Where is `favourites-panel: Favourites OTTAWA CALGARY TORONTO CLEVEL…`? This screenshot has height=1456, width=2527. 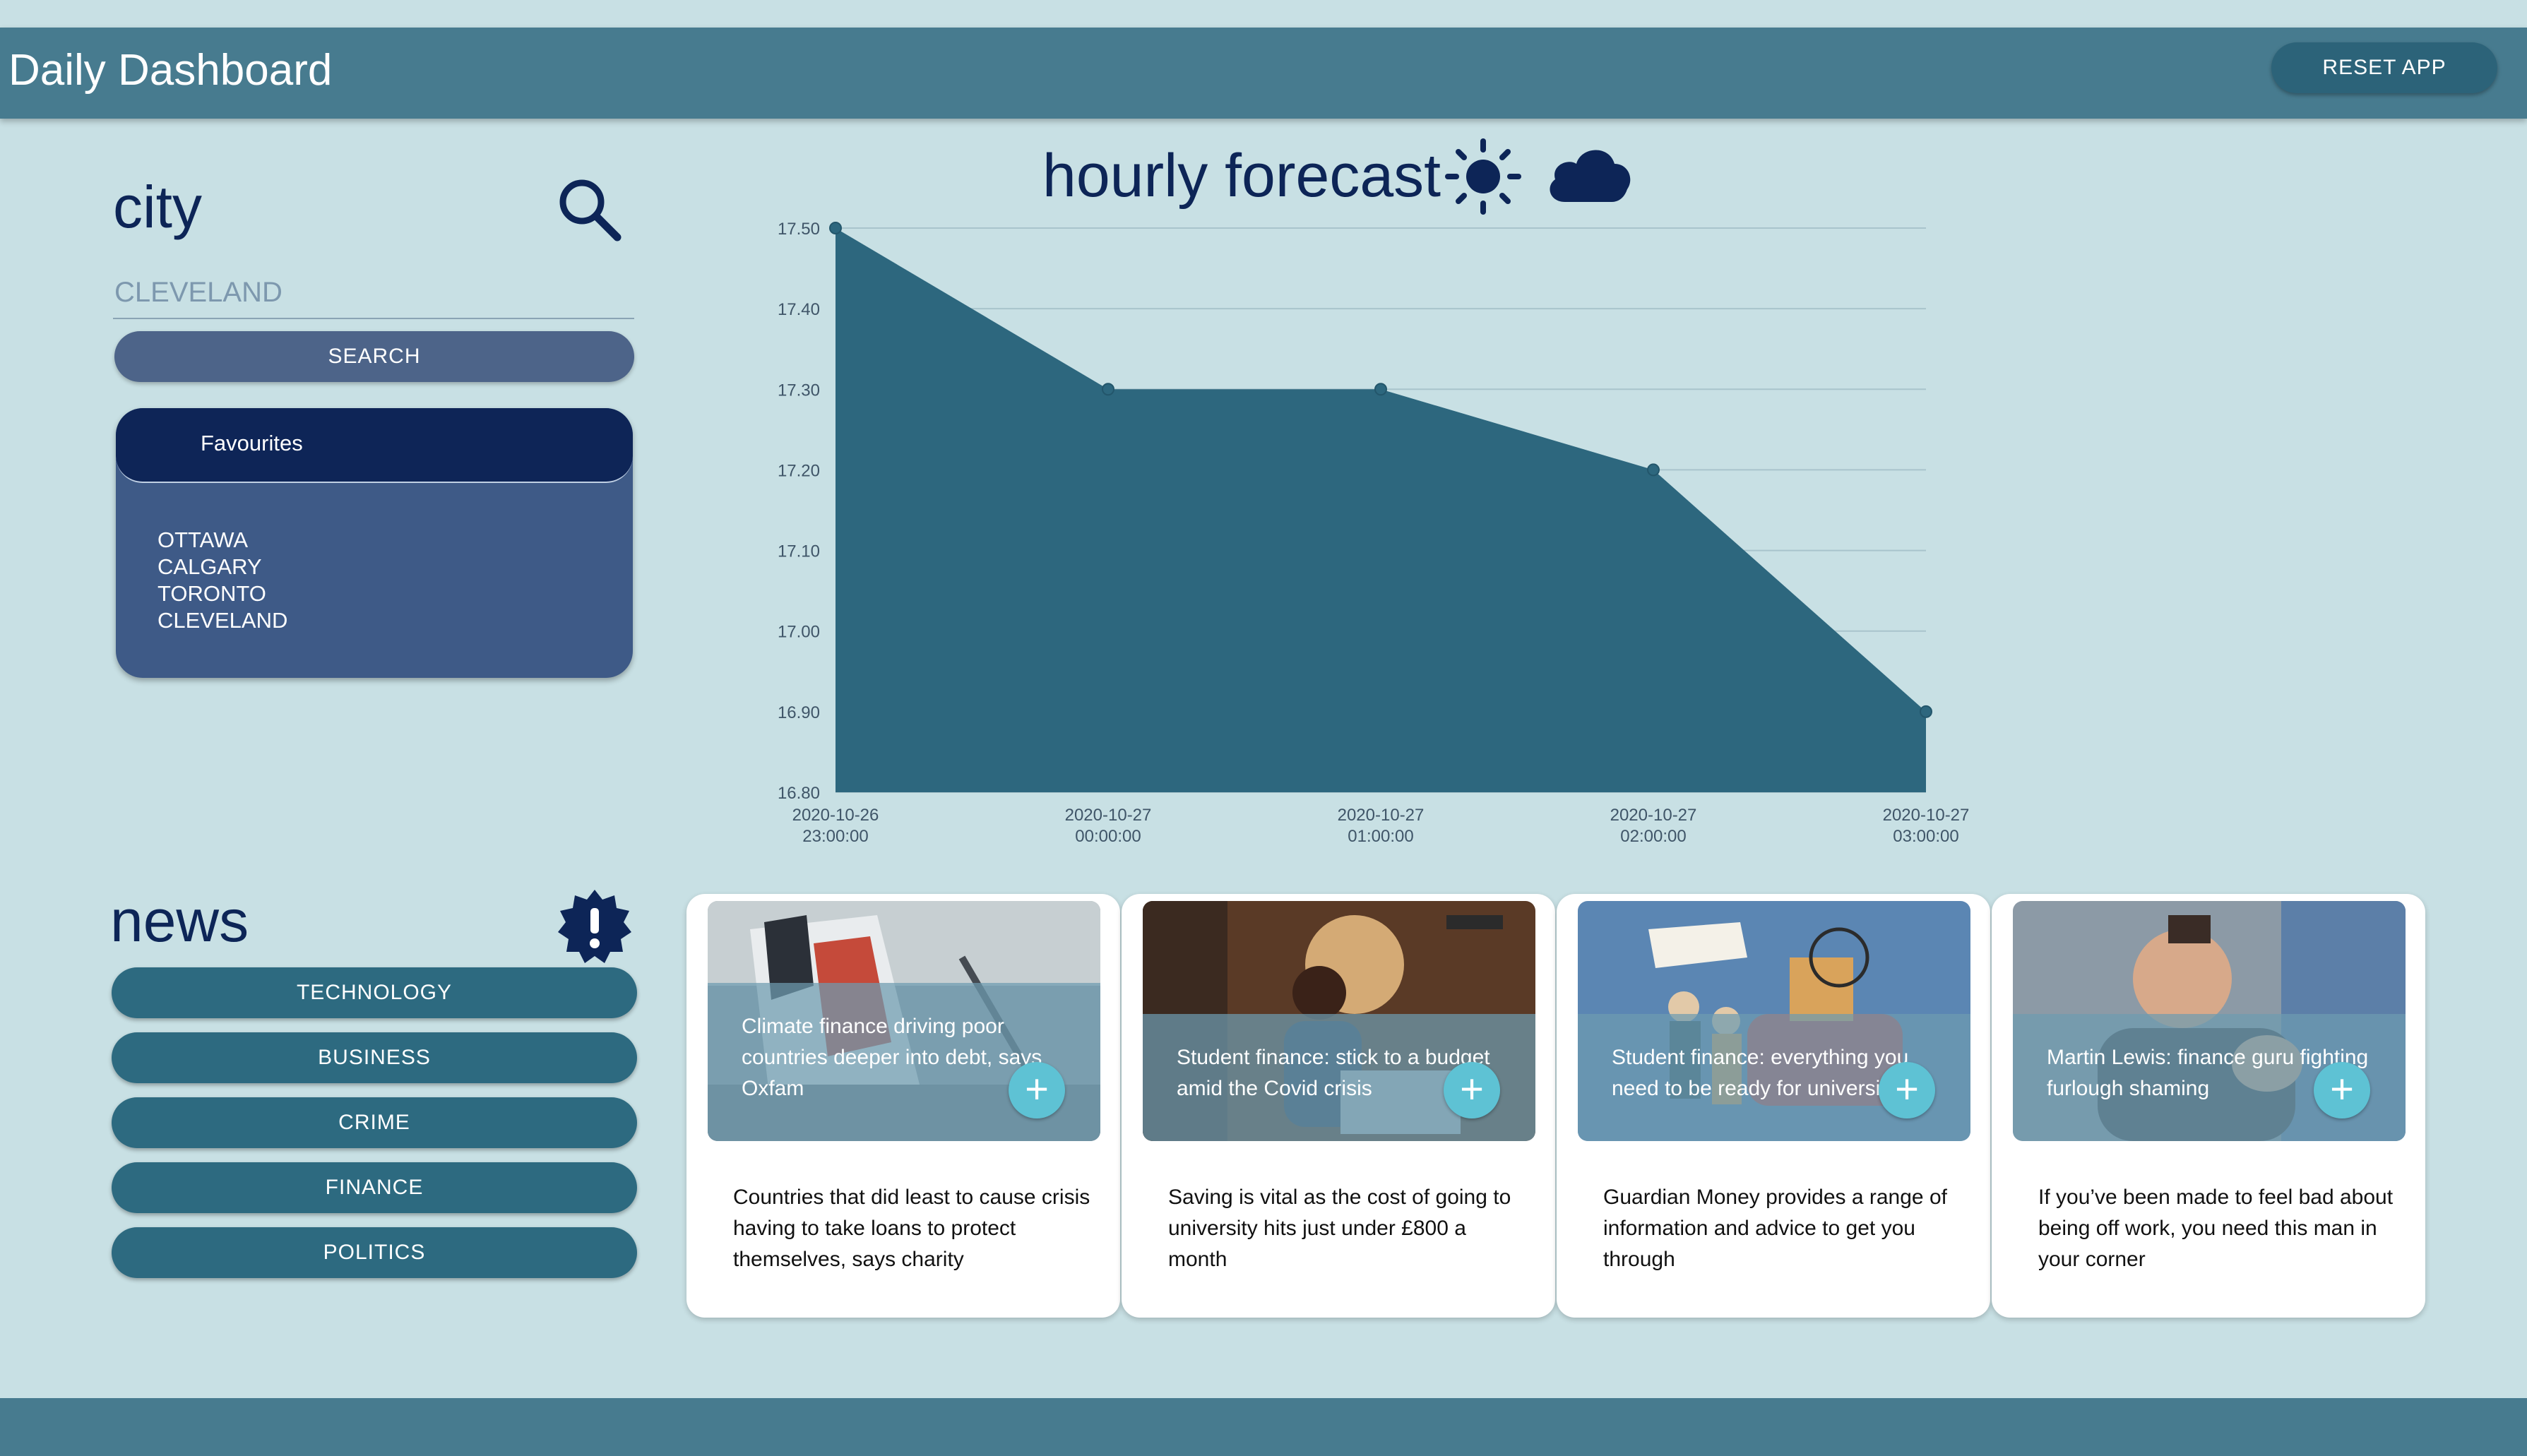
favourites-panel: Favourites OTTAWA CALGARY TORONTO CLEVEL… is located at coordinates (374, 543).